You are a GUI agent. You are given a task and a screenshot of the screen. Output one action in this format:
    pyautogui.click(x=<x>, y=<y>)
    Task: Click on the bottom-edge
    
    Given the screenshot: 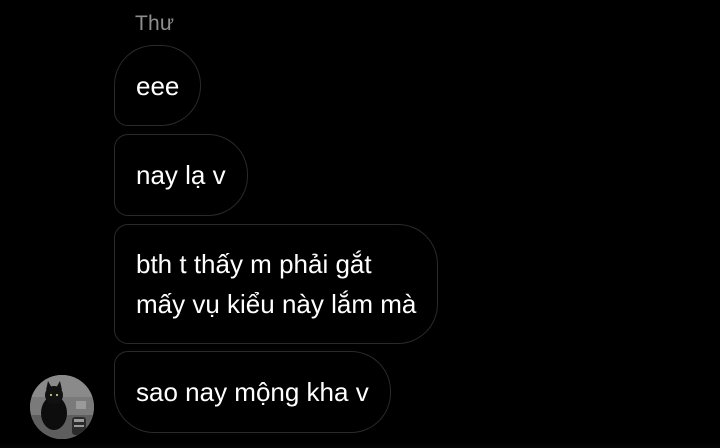 What is the action you would take?
    pyautogui.click(x=360, y=445)
    